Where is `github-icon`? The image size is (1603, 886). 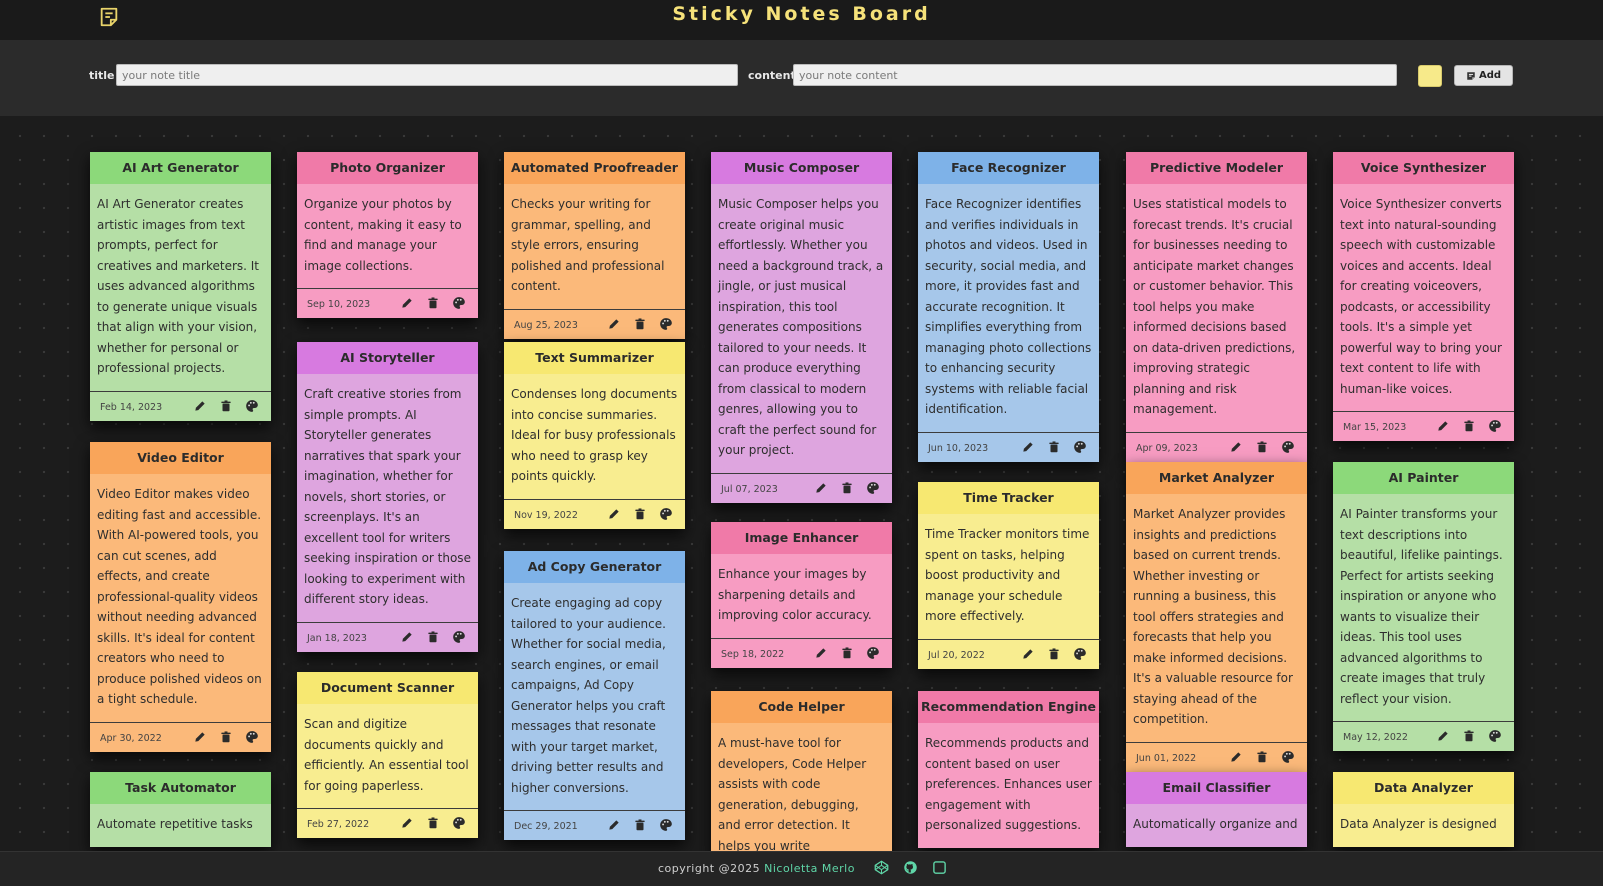 github-icon is located at coordinates (910, 867).